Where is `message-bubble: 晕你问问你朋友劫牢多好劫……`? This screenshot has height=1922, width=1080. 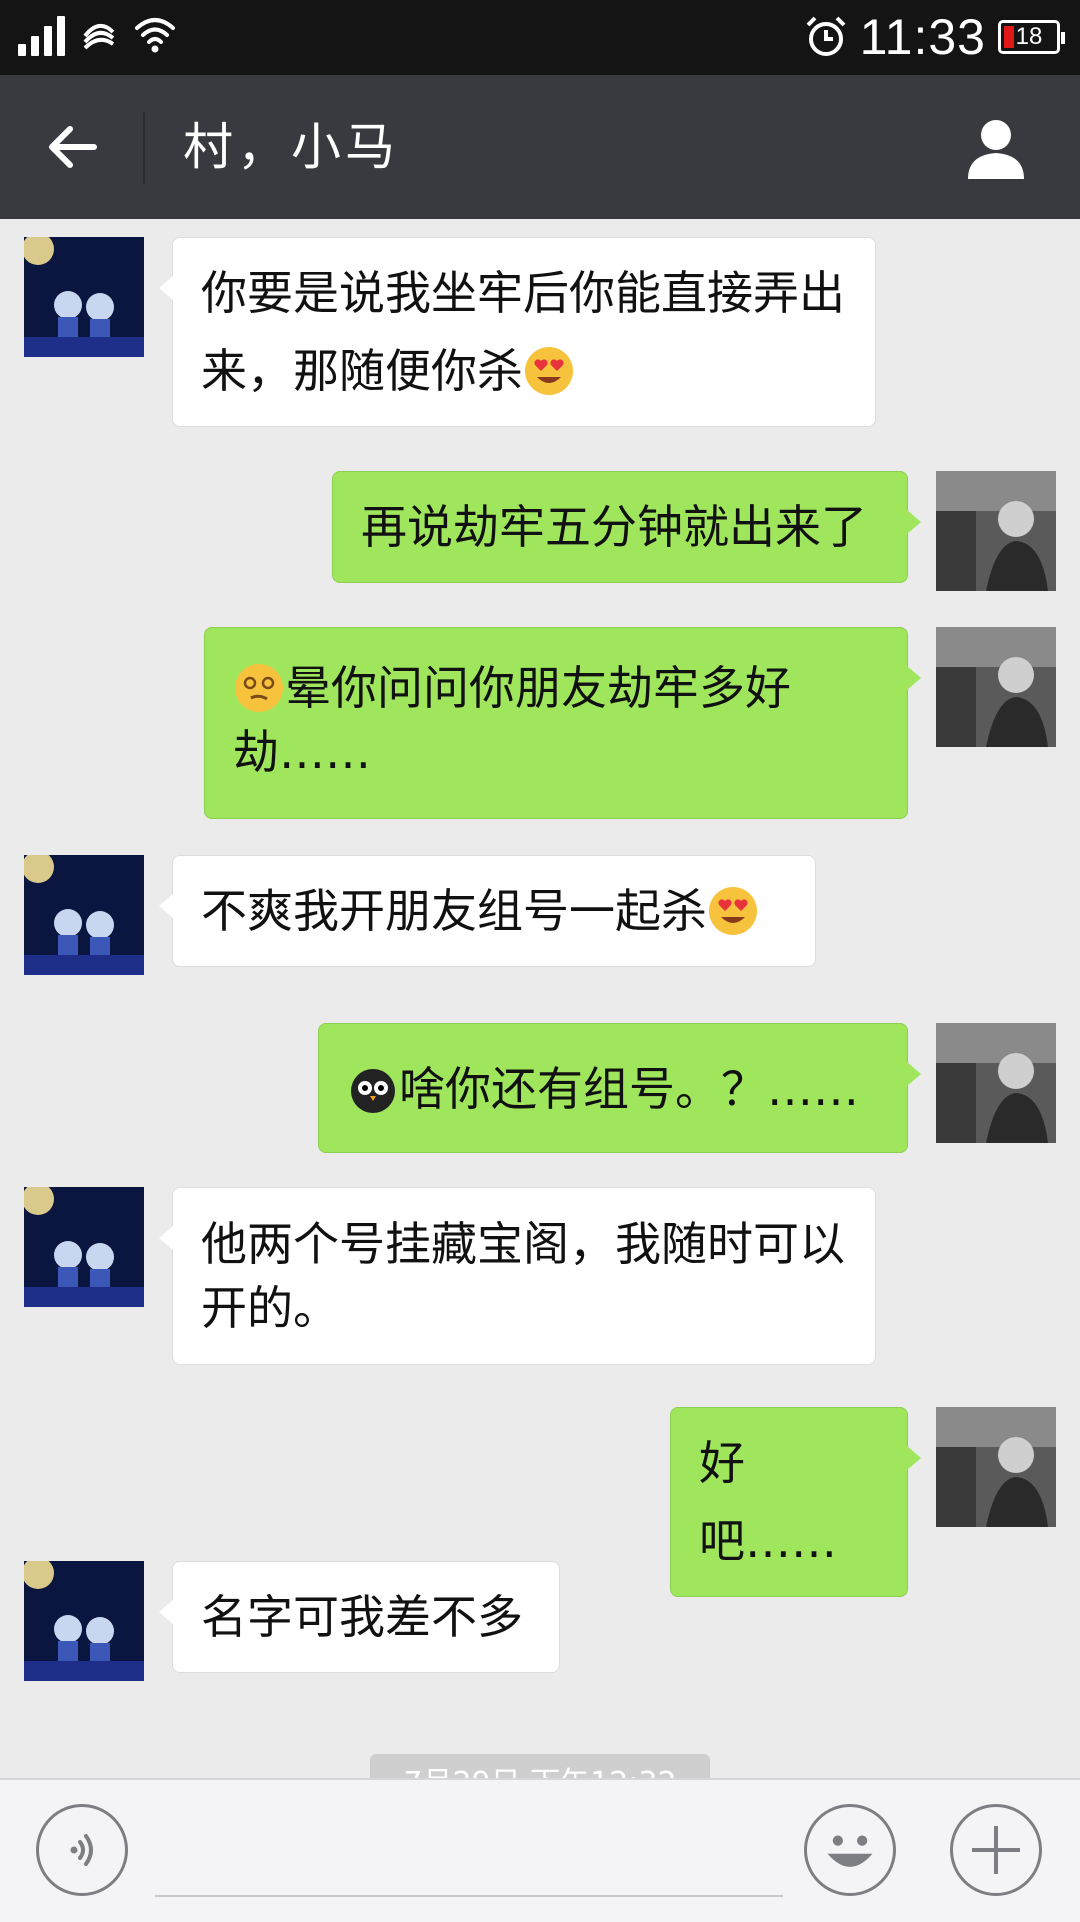
message-bubble: 晕你问问你朋友劫牢多好劫…… is located at coordinates (562, 723).